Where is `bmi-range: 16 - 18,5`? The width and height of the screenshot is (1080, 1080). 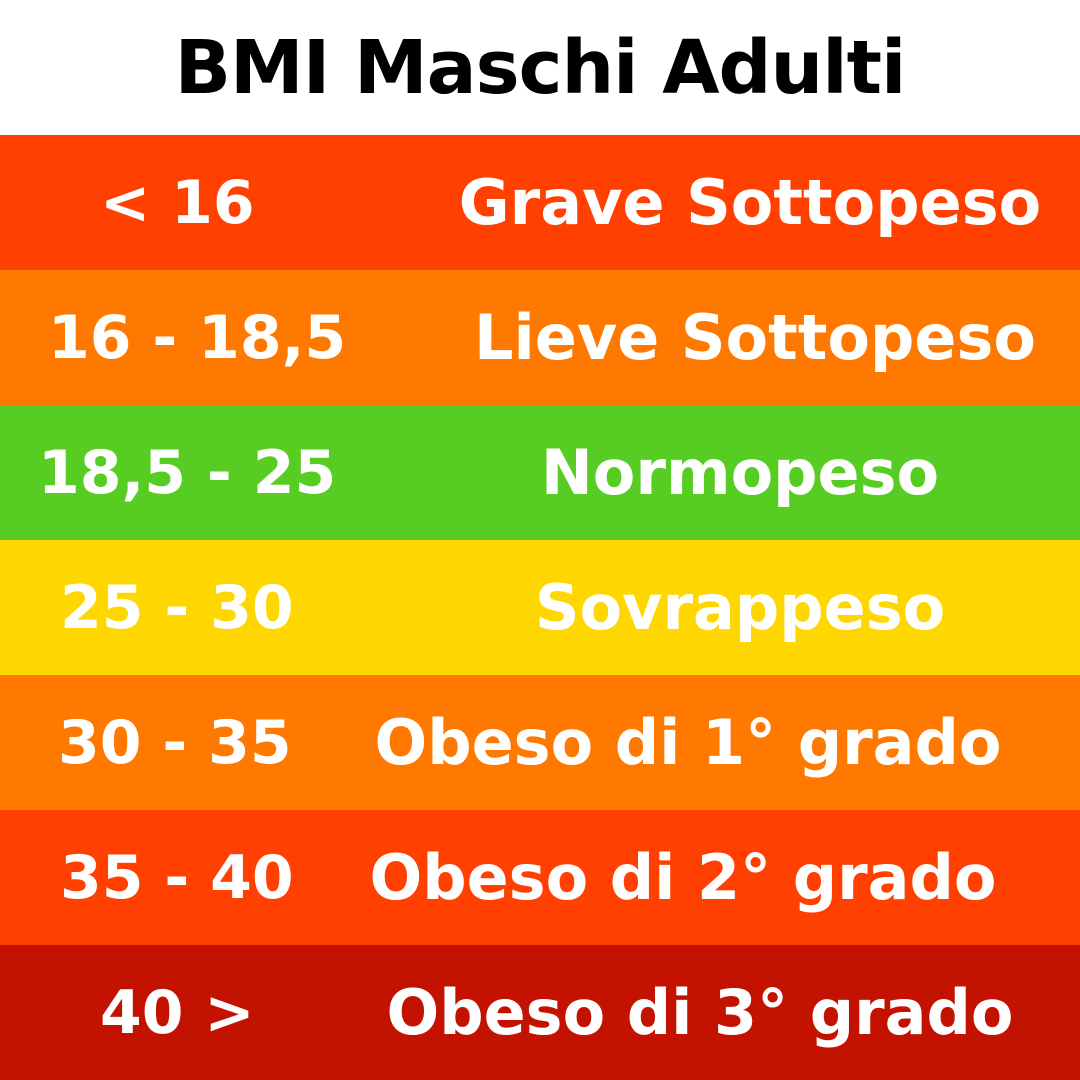
bmi-range: 16 - 18,5 is located at coordinates (197, 337).